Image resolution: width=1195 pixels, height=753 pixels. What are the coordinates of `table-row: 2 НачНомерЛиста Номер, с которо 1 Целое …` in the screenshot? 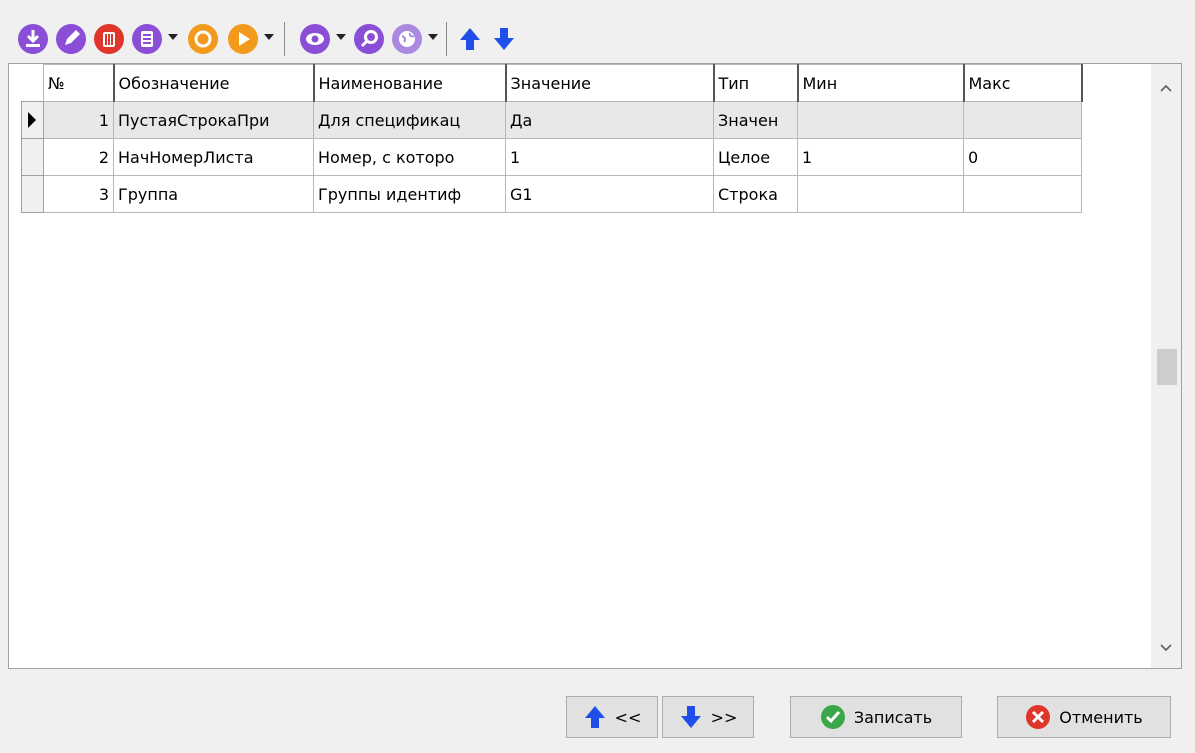 It's located at (551, 157).